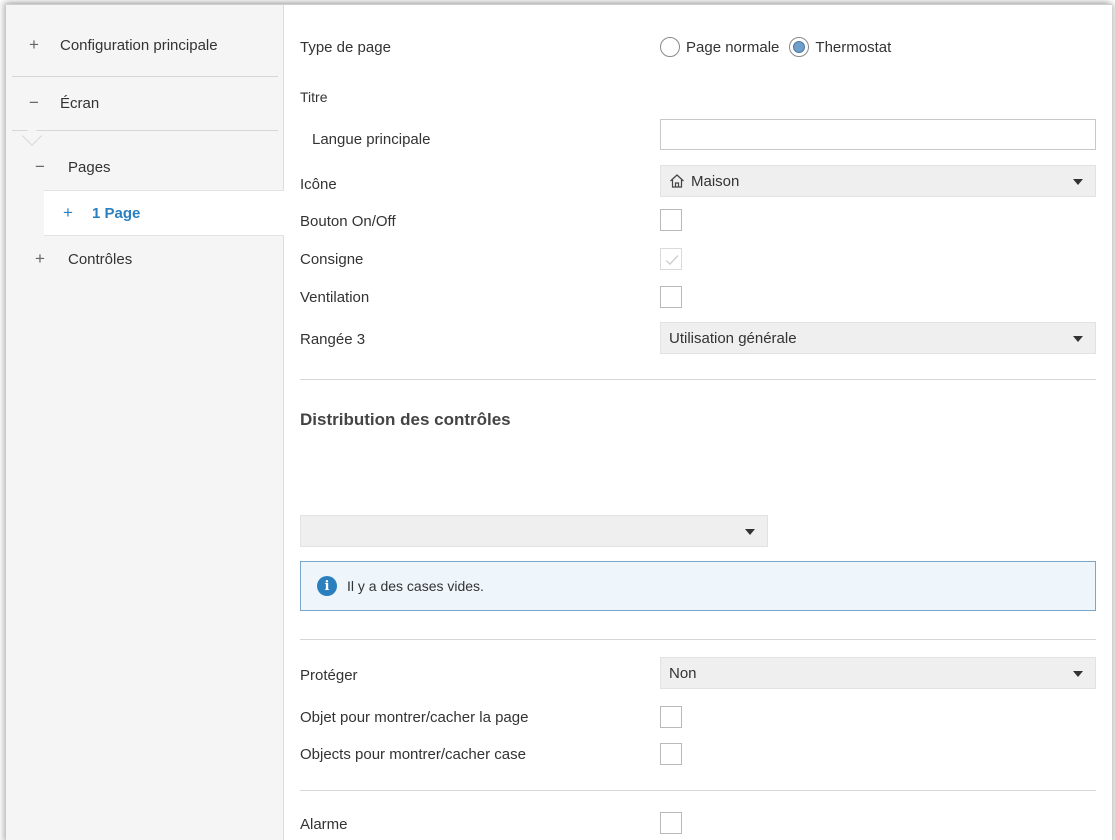 The image size is (1115, 840). Describe the element at coordinates (733, 47) in the screenshot. I see `radio-label-page-normale: Page normale` at that location.